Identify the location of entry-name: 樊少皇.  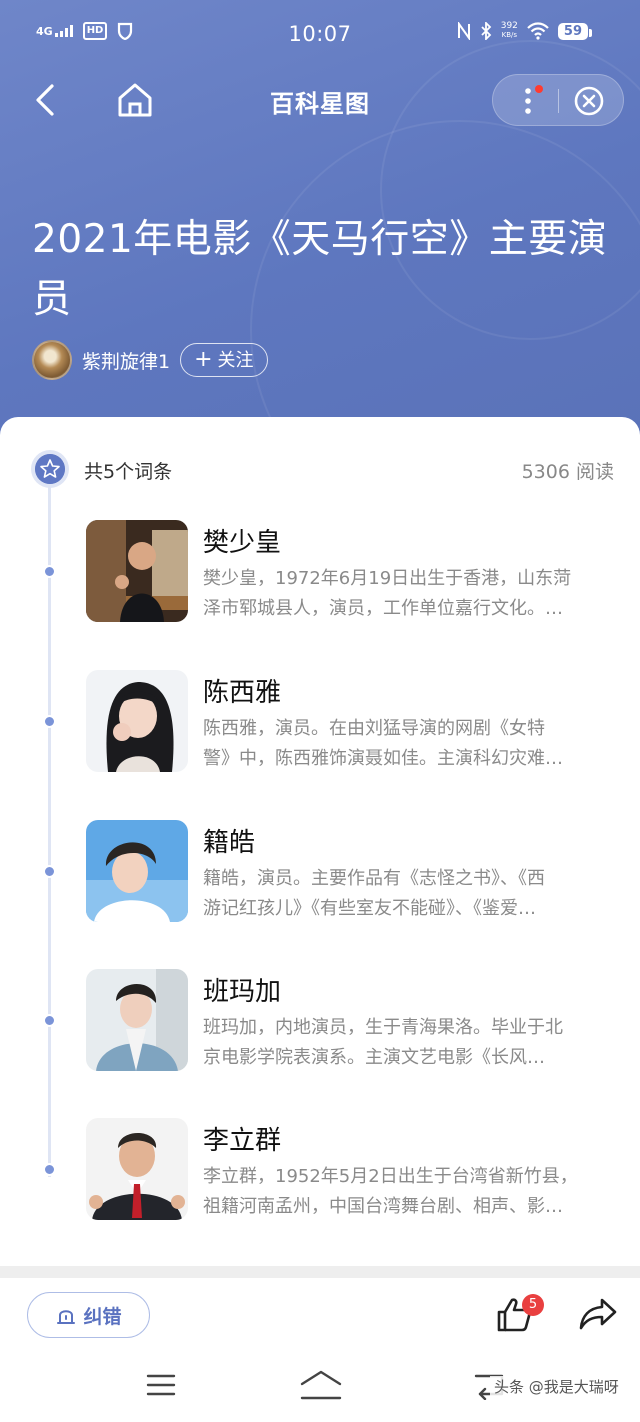
(242, 540).